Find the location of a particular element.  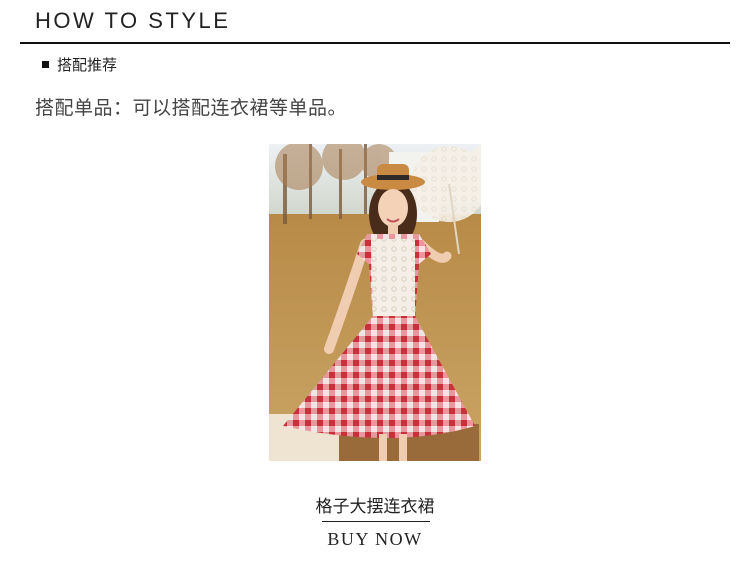

buy-now-button: BUY NOW is located at coordinates (375, 539).